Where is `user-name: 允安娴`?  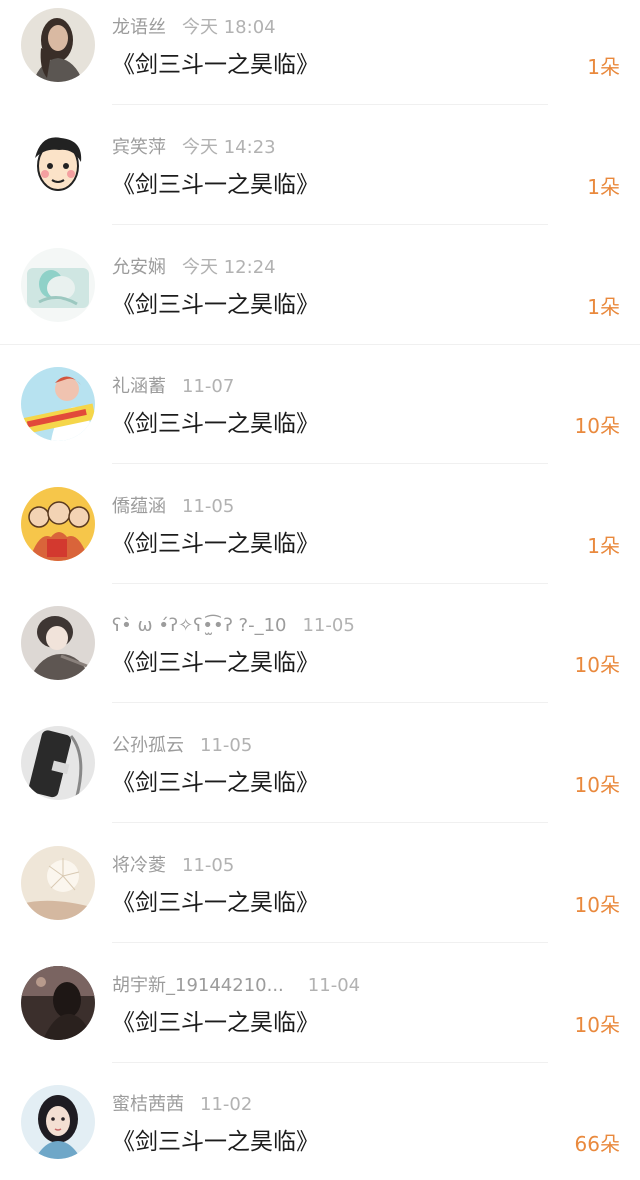 user-name: 允安娴 is located at coordinates (139, 267).